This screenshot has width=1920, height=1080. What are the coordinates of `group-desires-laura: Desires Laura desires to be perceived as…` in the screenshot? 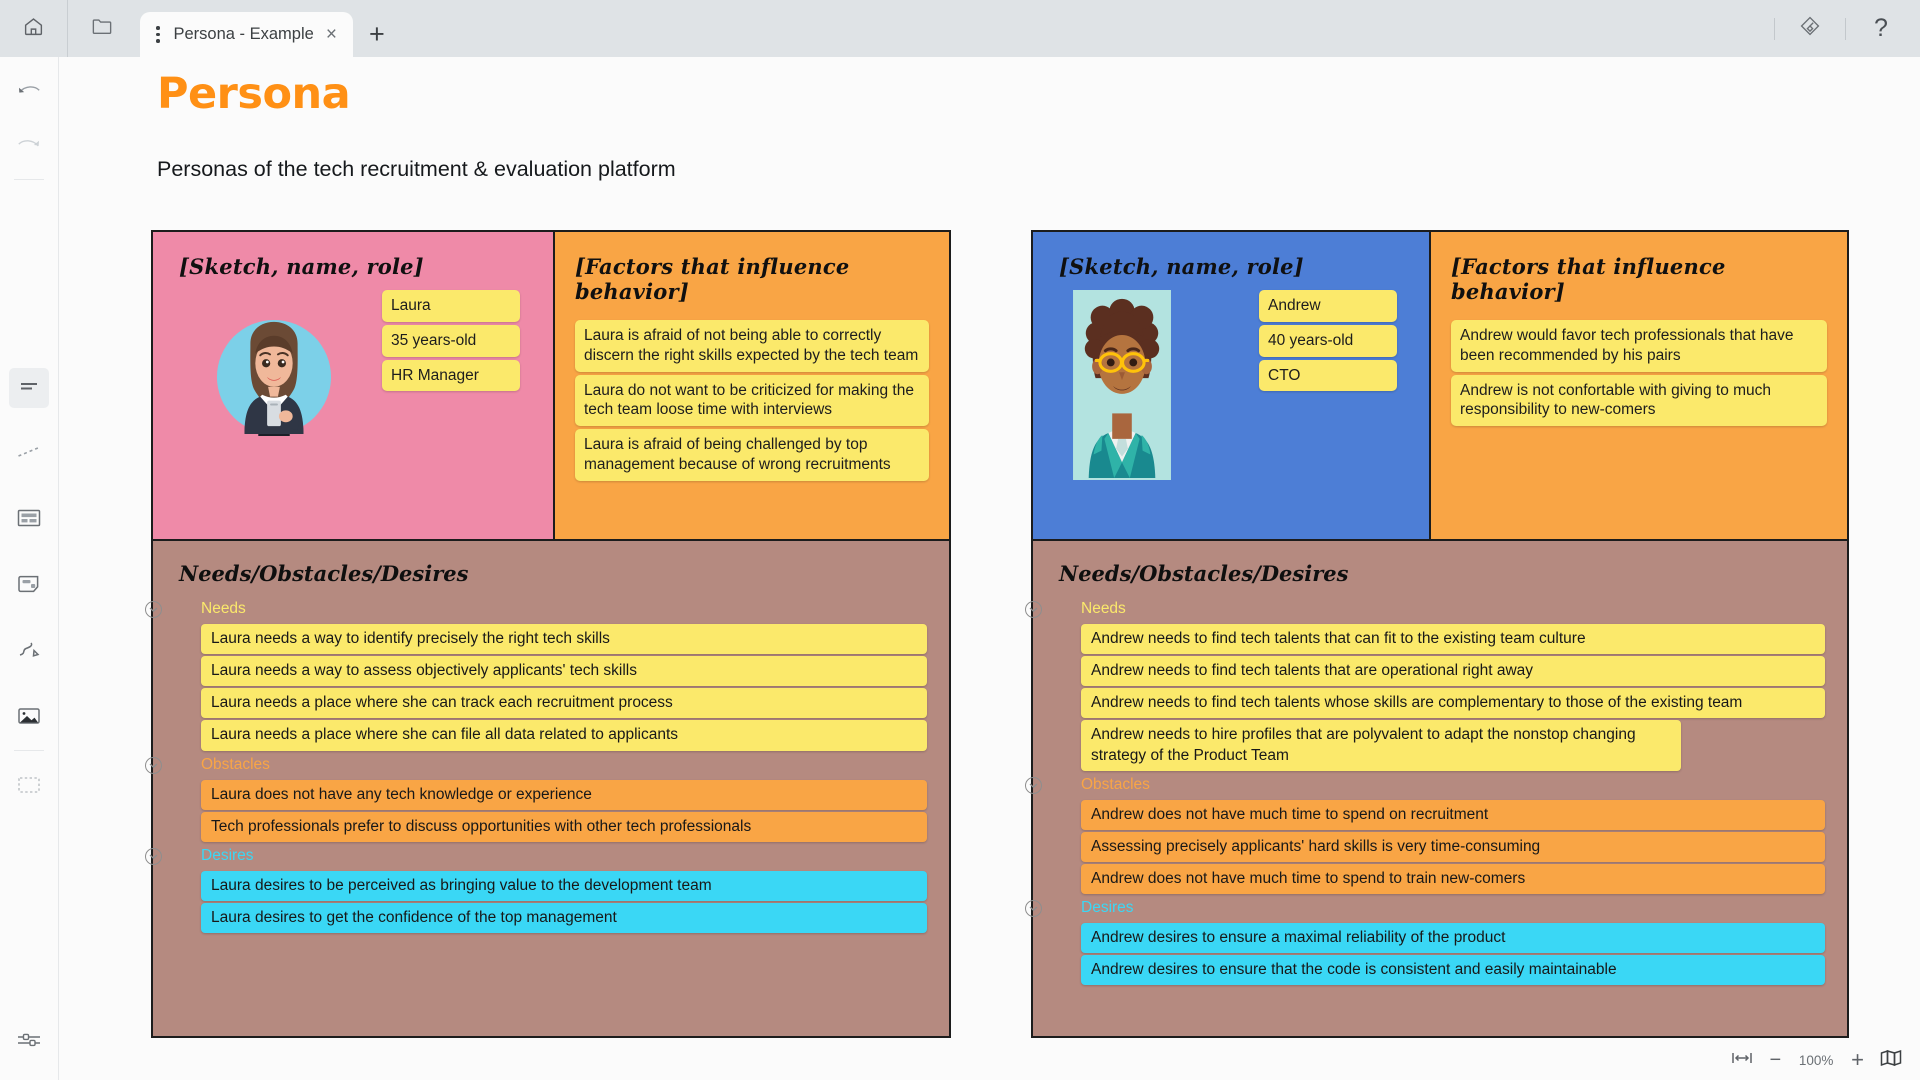 It's located at (536, 890).